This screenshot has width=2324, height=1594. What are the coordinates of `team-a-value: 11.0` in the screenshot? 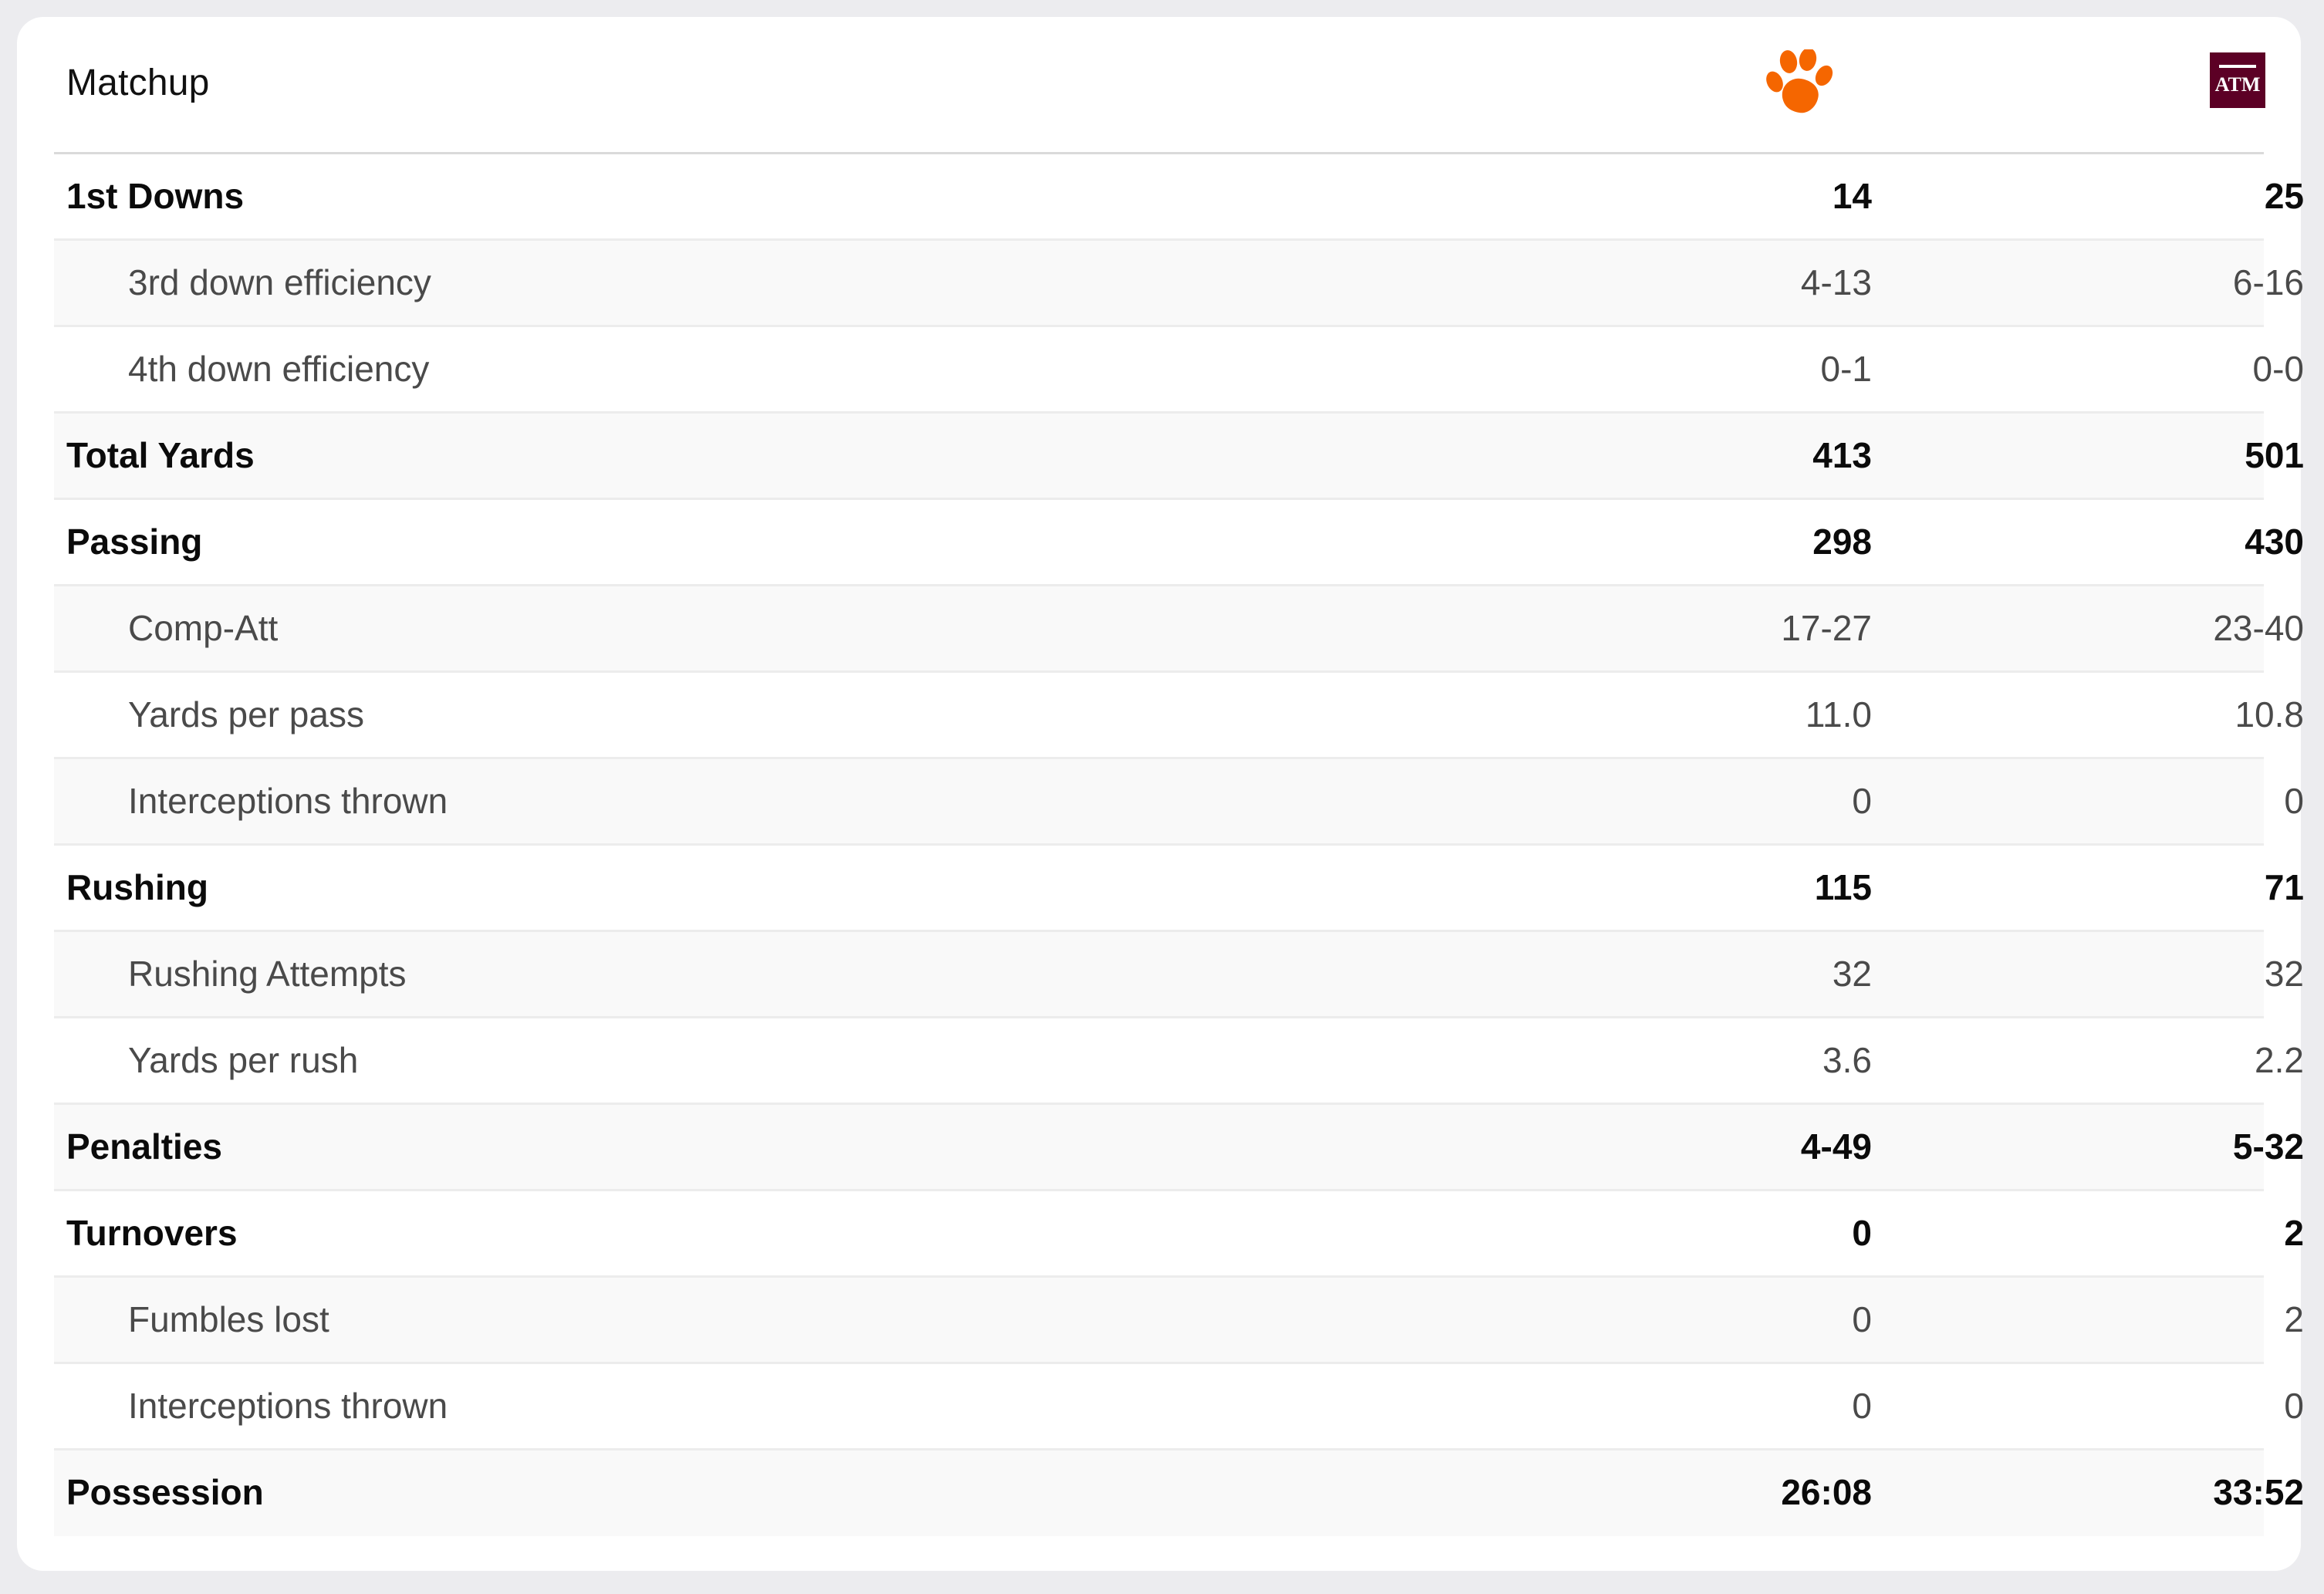 It's located at (1838, 714).